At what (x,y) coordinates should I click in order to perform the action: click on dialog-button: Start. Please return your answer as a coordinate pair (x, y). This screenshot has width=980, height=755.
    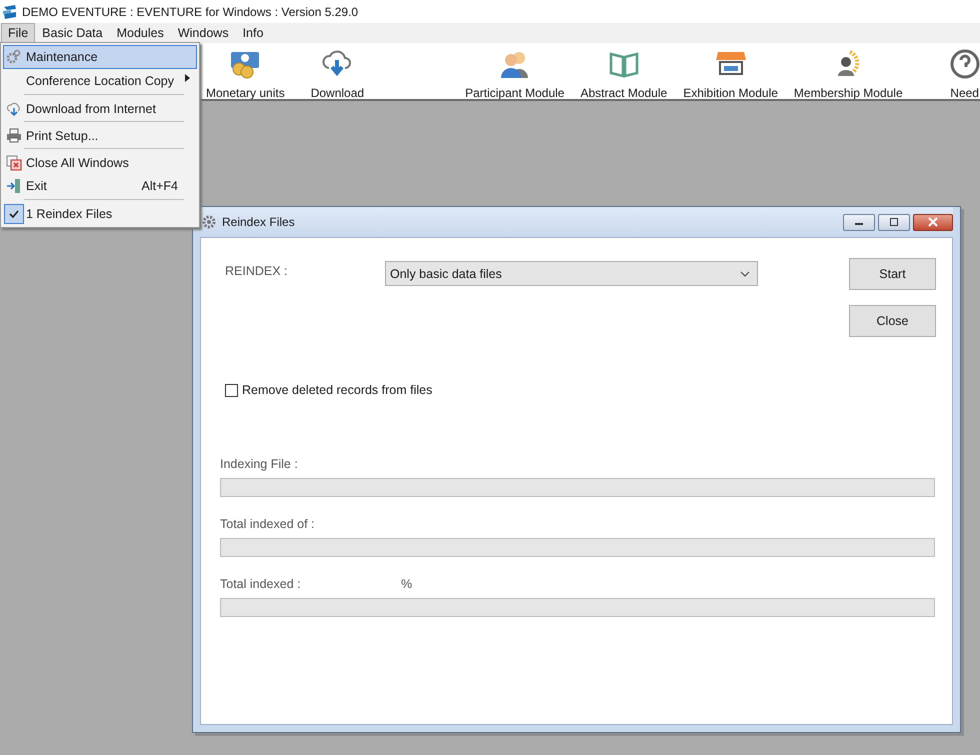
    Looking at the image, I should click on (892, 274).